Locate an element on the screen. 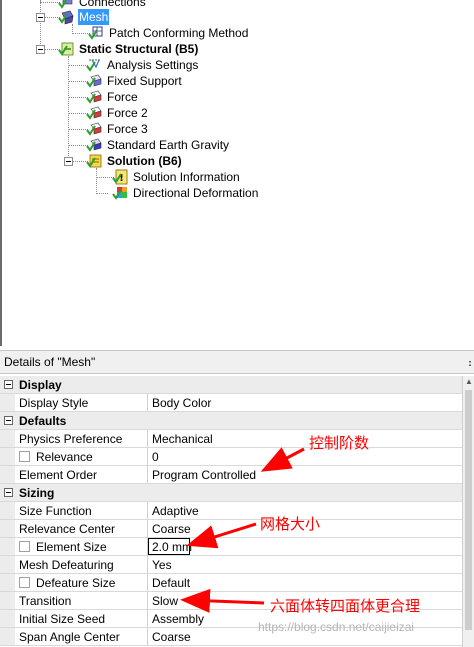  tree-item-force-2: Force 2 is located at coordinates (117, 113).